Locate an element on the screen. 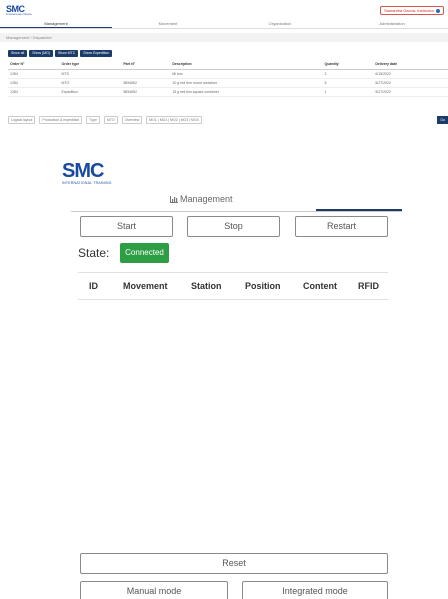 The image size is (448, 599). overview-value: MO1 | MO1 | MO2 | MO3 | MO3 is located at coordinates (174, 120).